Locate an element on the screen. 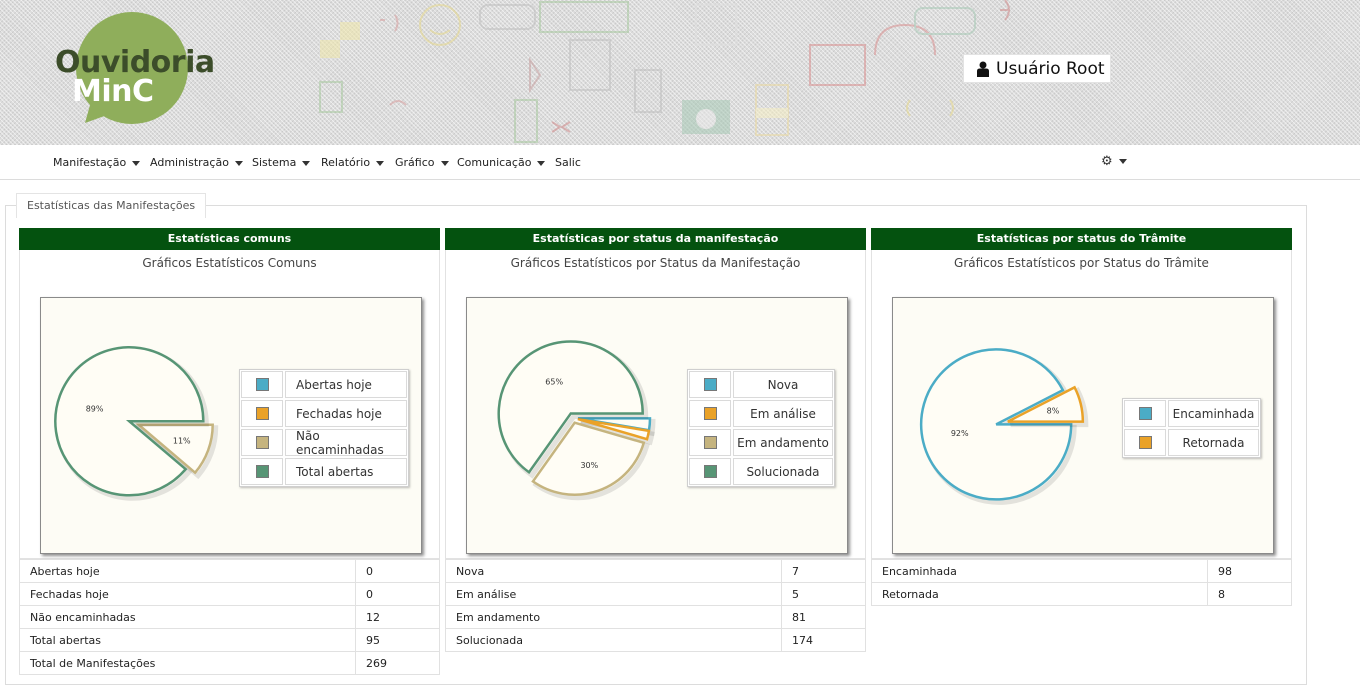 This screenshot has height=696, width=1360. legend-item: Abertas hoje is located at coordinates (324, 384).